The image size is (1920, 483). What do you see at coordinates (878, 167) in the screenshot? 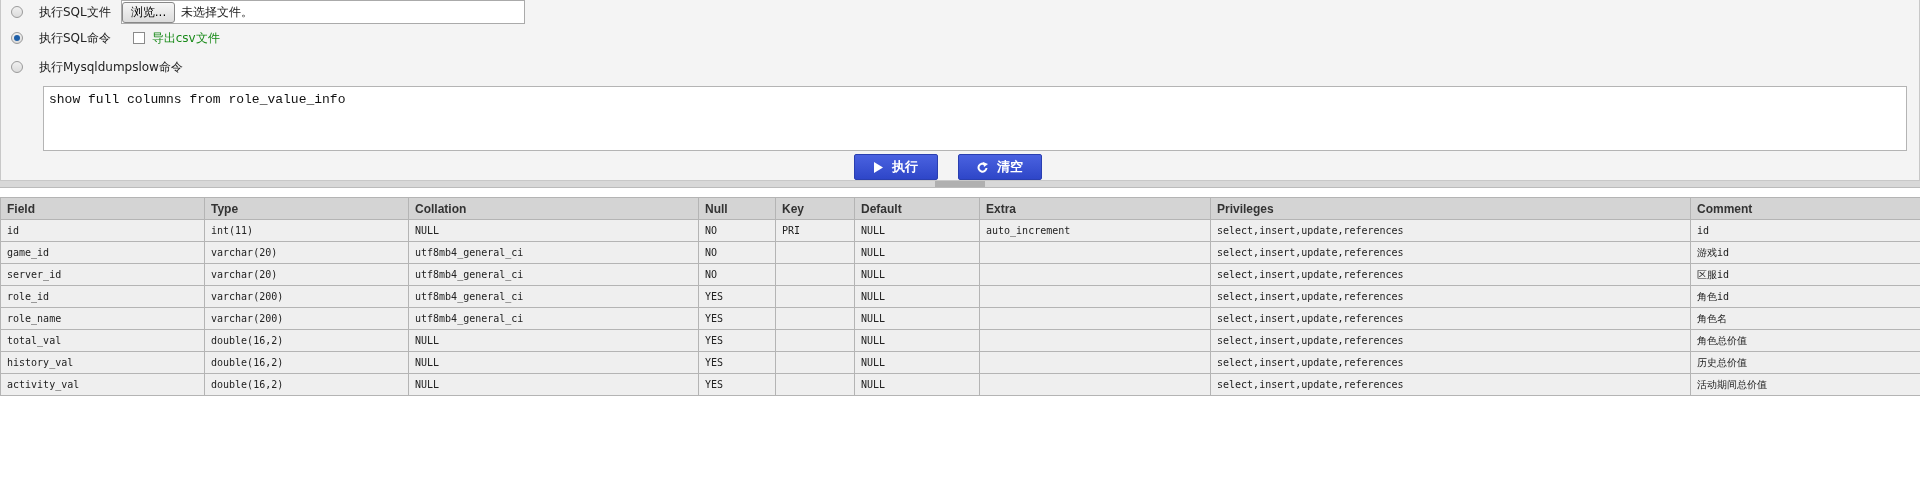
I see `play-icon` at bounding box center [878, 167].